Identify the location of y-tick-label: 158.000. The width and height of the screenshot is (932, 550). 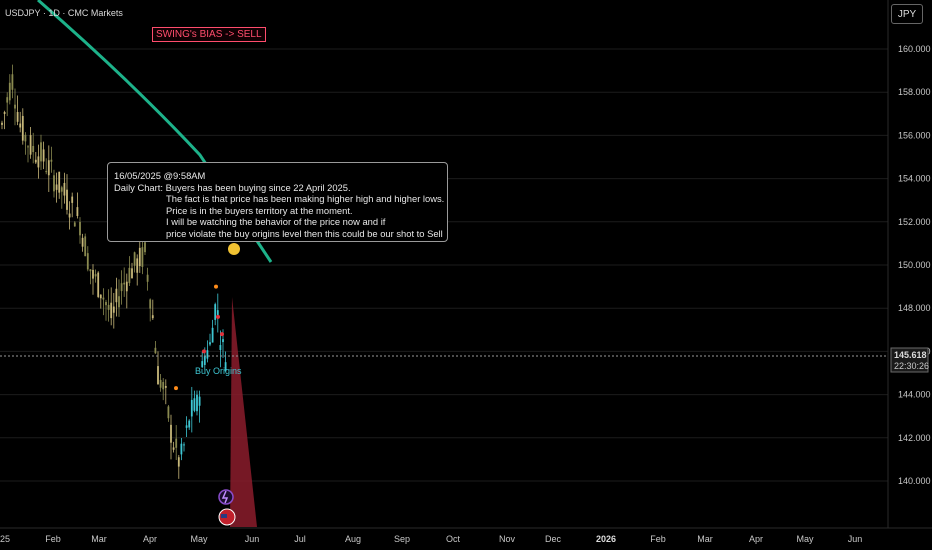
(914, 92).